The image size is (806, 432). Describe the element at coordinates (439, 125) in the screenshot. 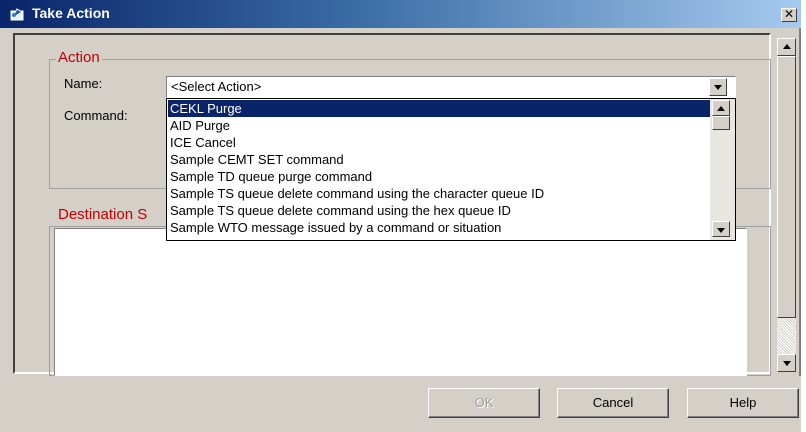

I see `dropdown-item-aid-purge: AID Purge` at that location.